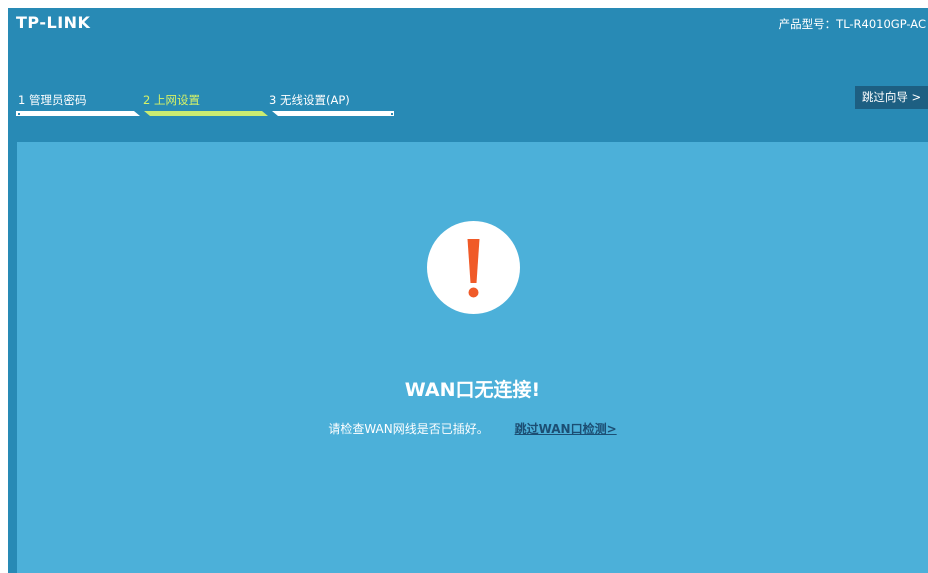 This screenshot has width=928, height=573. Describe the element at coordinates (52, 100) in the screenshot. I see `step-admin-password: 1 管理员密码` at that location.